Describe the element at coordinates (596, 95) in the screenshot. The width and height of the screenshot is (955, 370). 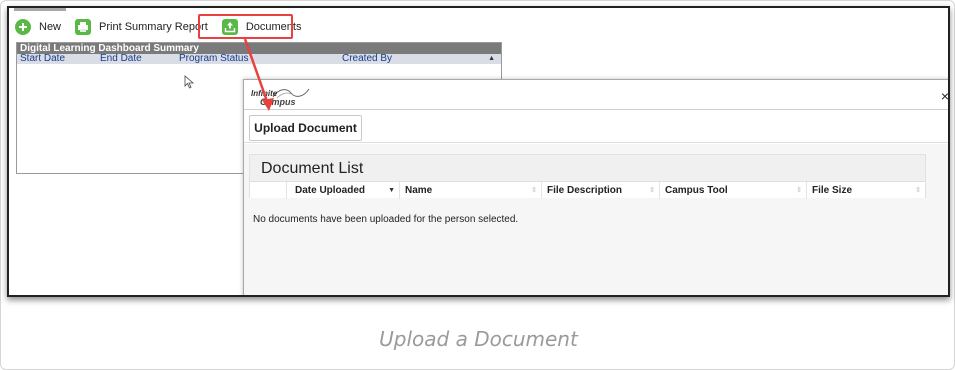
I see `modal-header: Infinite Campus ×` at that location.